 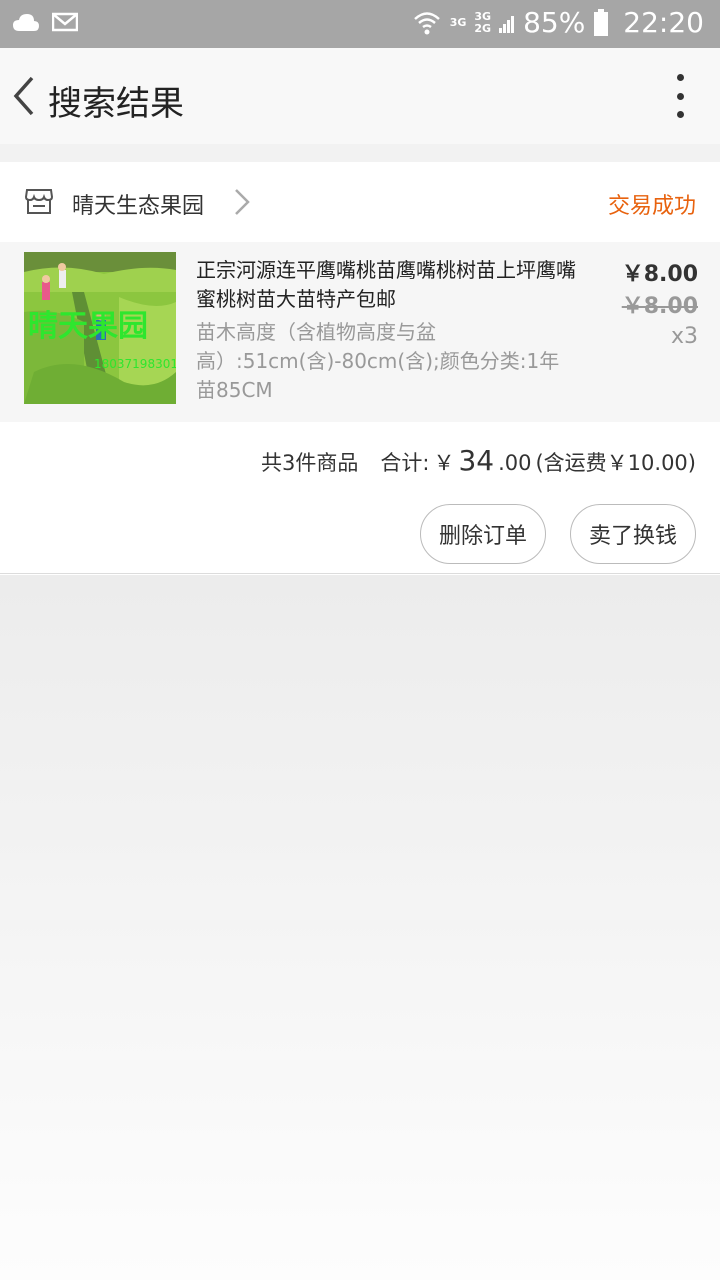 I want to click on product-title: 正宗河源连平鹰嘴桃苗鹰嘴桃树苗上坪鹰嘴蜜桃树苗大苗特产包邮, so click(x=386, y=284).